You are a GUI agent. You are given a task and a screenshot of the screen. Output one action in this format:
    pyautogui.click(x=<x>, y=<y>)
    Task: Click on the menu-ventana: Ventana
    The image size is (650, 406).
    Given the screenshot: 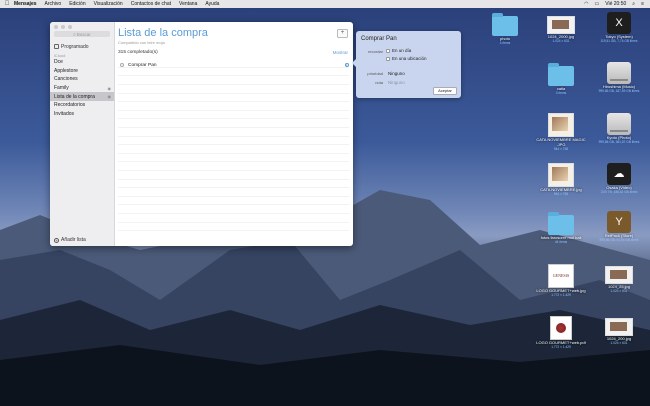 What is the action you would take?
    pyautogui.click(x=188, y=4)
    